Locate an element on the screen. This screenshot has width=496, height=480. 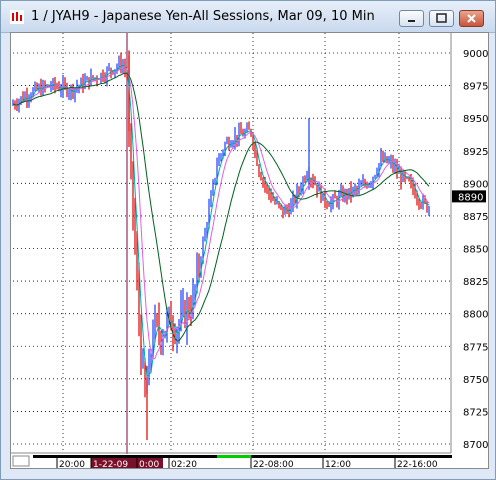
time-scroll-highlight is located at coordinates (234, 456).